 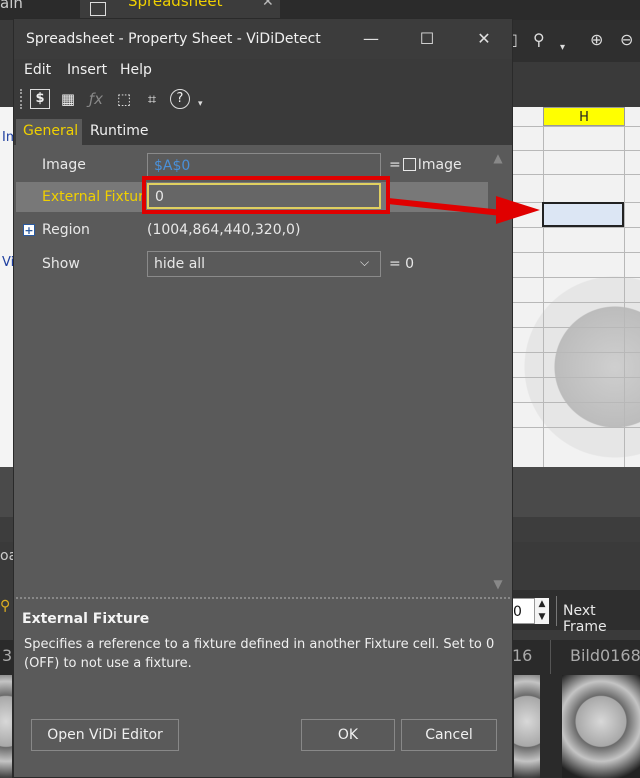 What do you see at coordinates (348, 735) in the screenshot?
I see `ok-button: OK` at bounding box center [348, 735].